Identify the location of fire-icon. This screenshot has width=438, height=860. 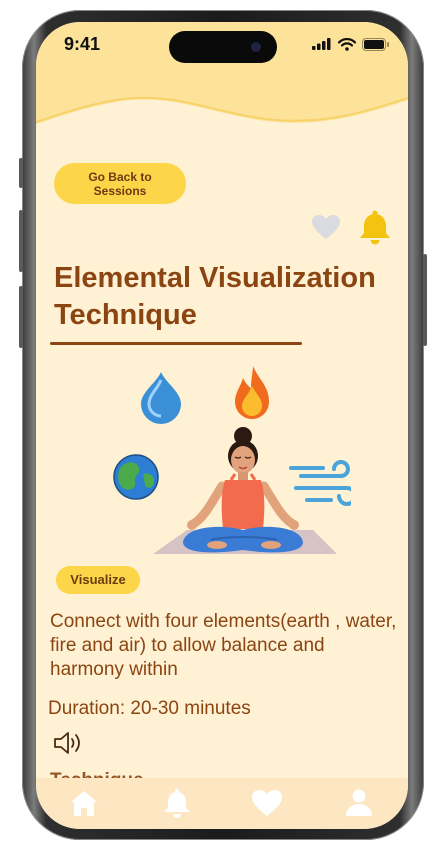
(252, 392).